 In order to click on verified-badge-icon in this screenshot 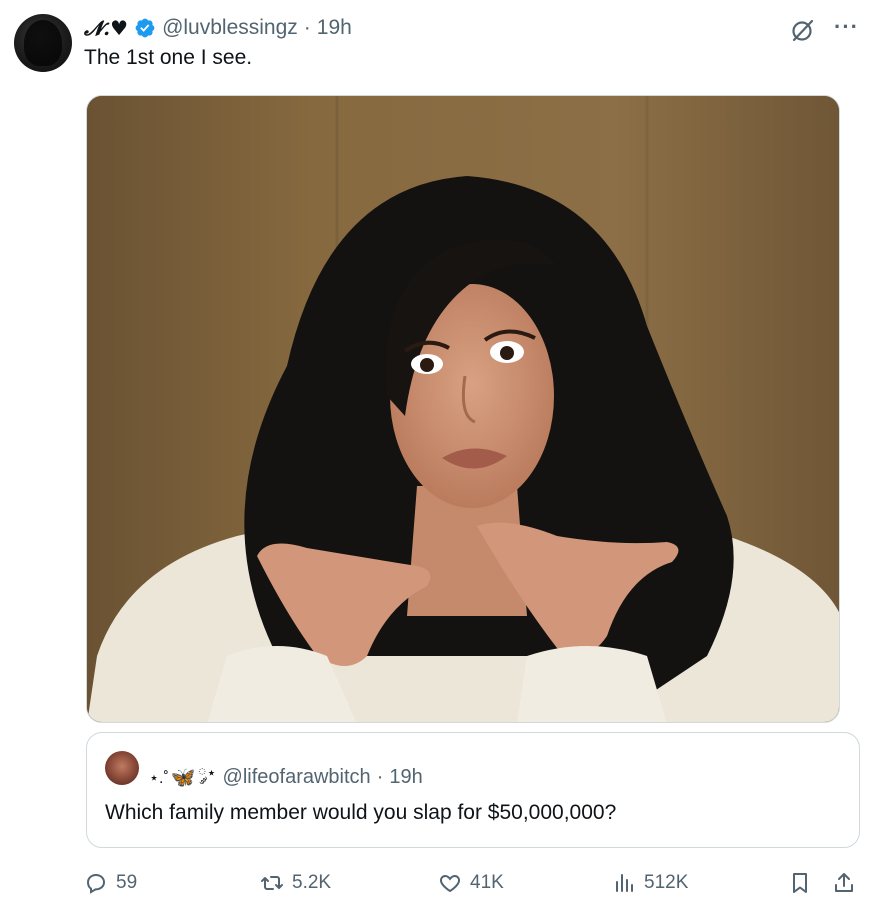, I will do `click(145, 28)`.